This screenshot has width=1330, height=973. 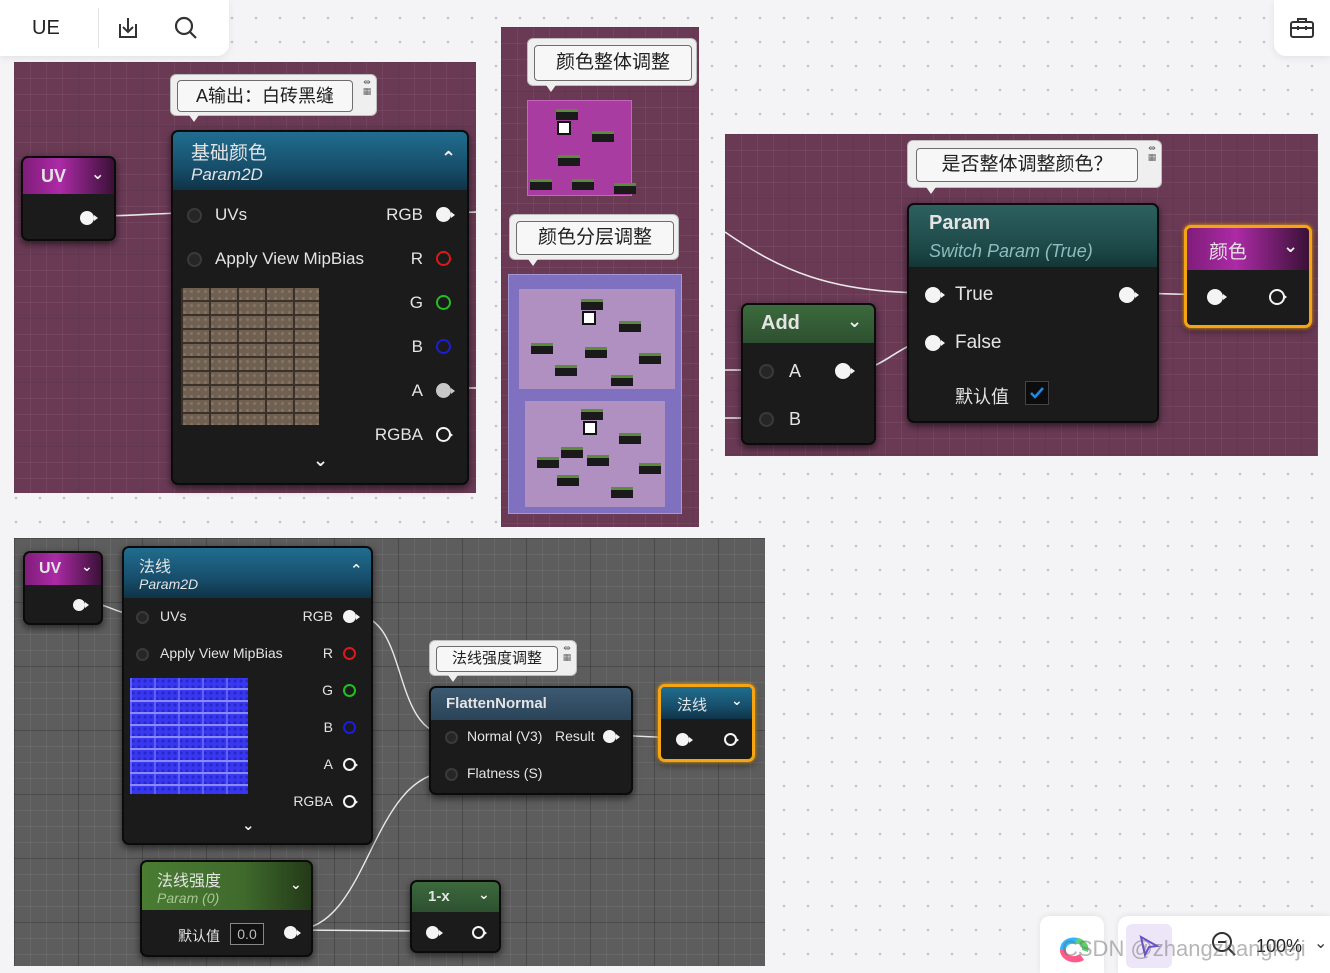 I want to click on strength-output-pin, so click(x=292, y=932).